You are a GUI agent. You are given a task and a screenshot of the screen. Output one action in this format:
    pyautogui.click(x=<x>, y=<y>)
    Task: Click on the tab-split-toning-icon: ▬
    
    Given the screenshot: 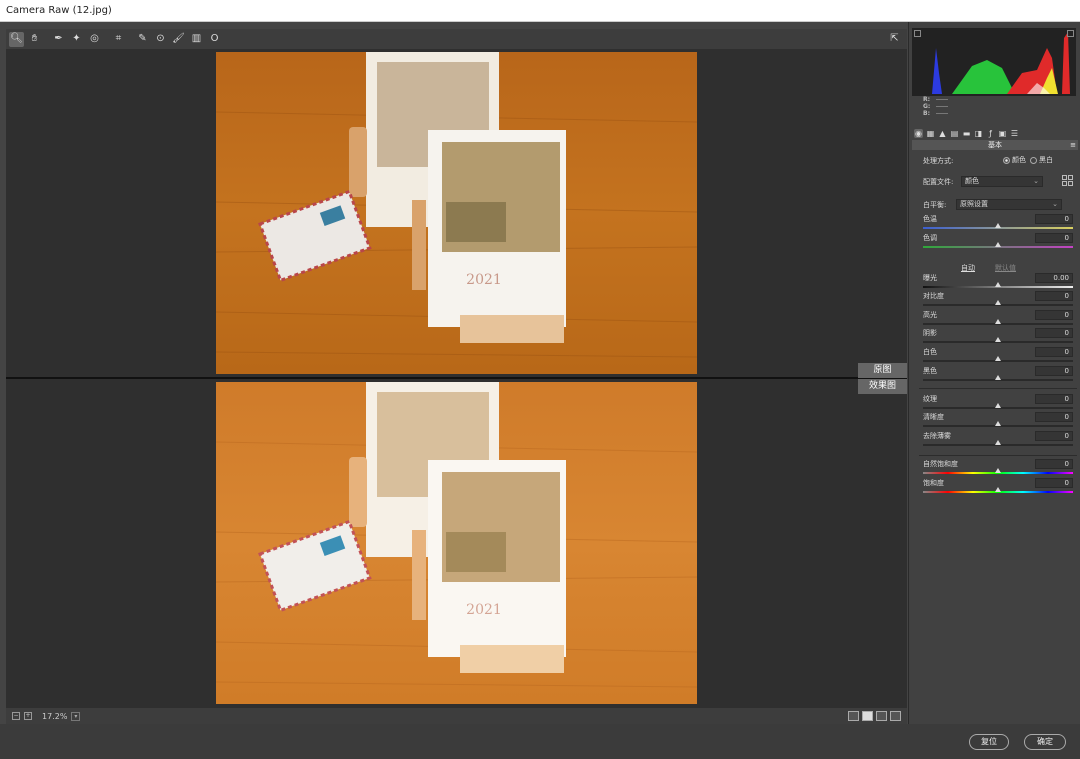 What is the action you would take?
    pyautogui.click(x=966, y=133)
    